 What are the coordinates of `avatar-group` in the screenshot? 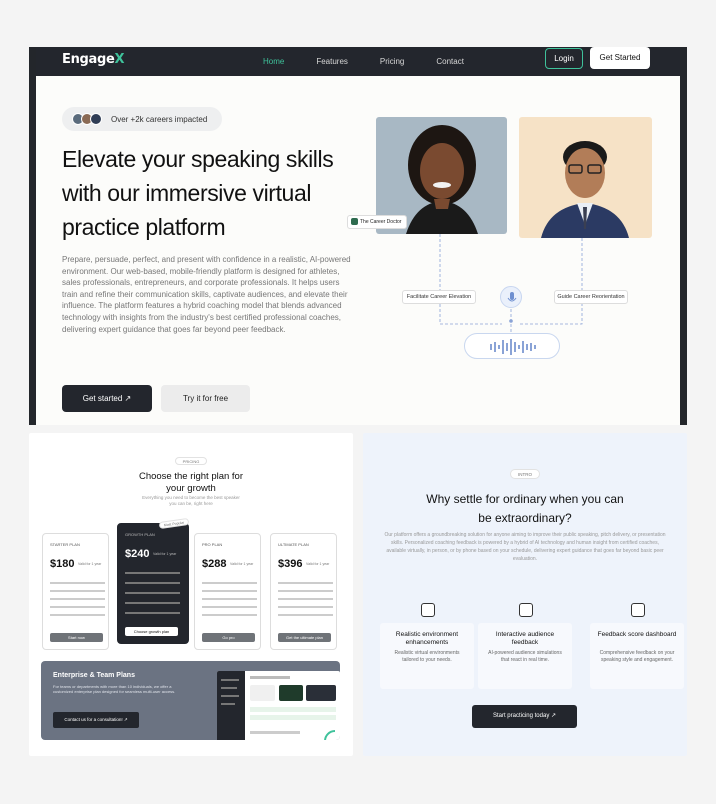 It's located at (87, 119).